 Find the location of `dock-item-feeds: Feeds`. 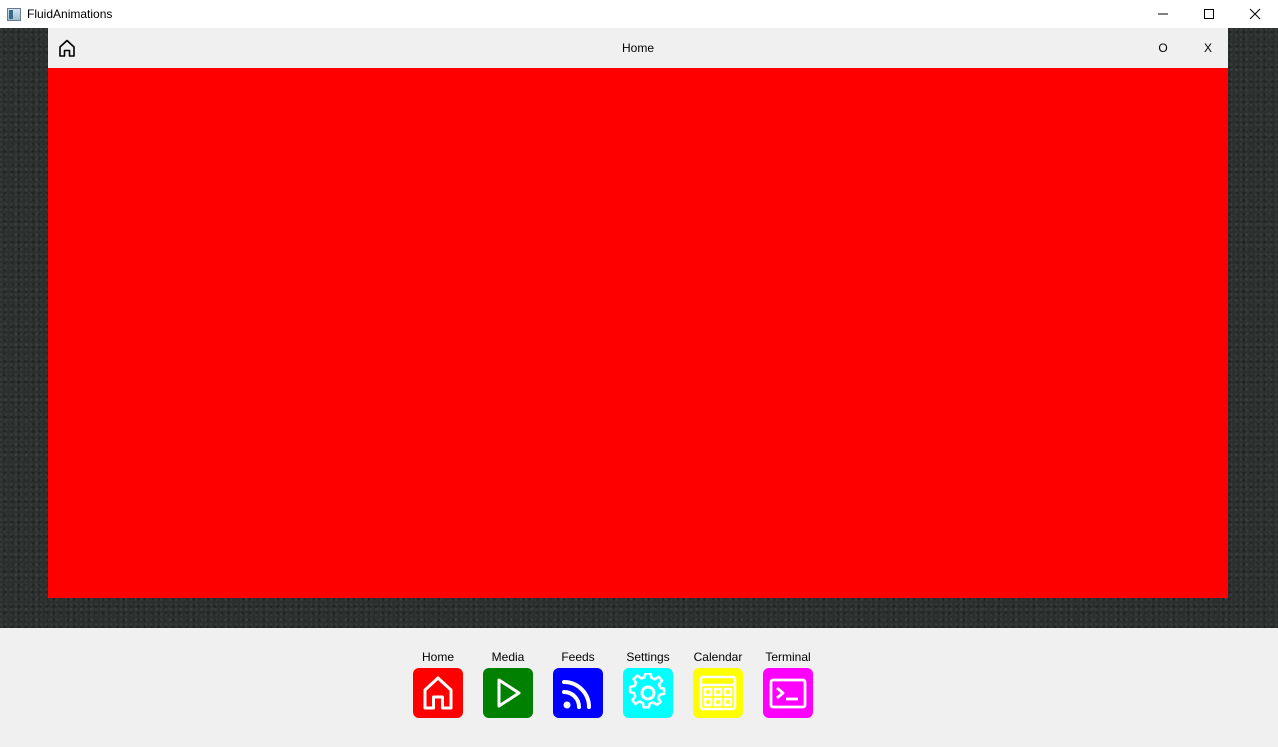

dock-item-feeds: Feeds is located at coordinates (578, 683).